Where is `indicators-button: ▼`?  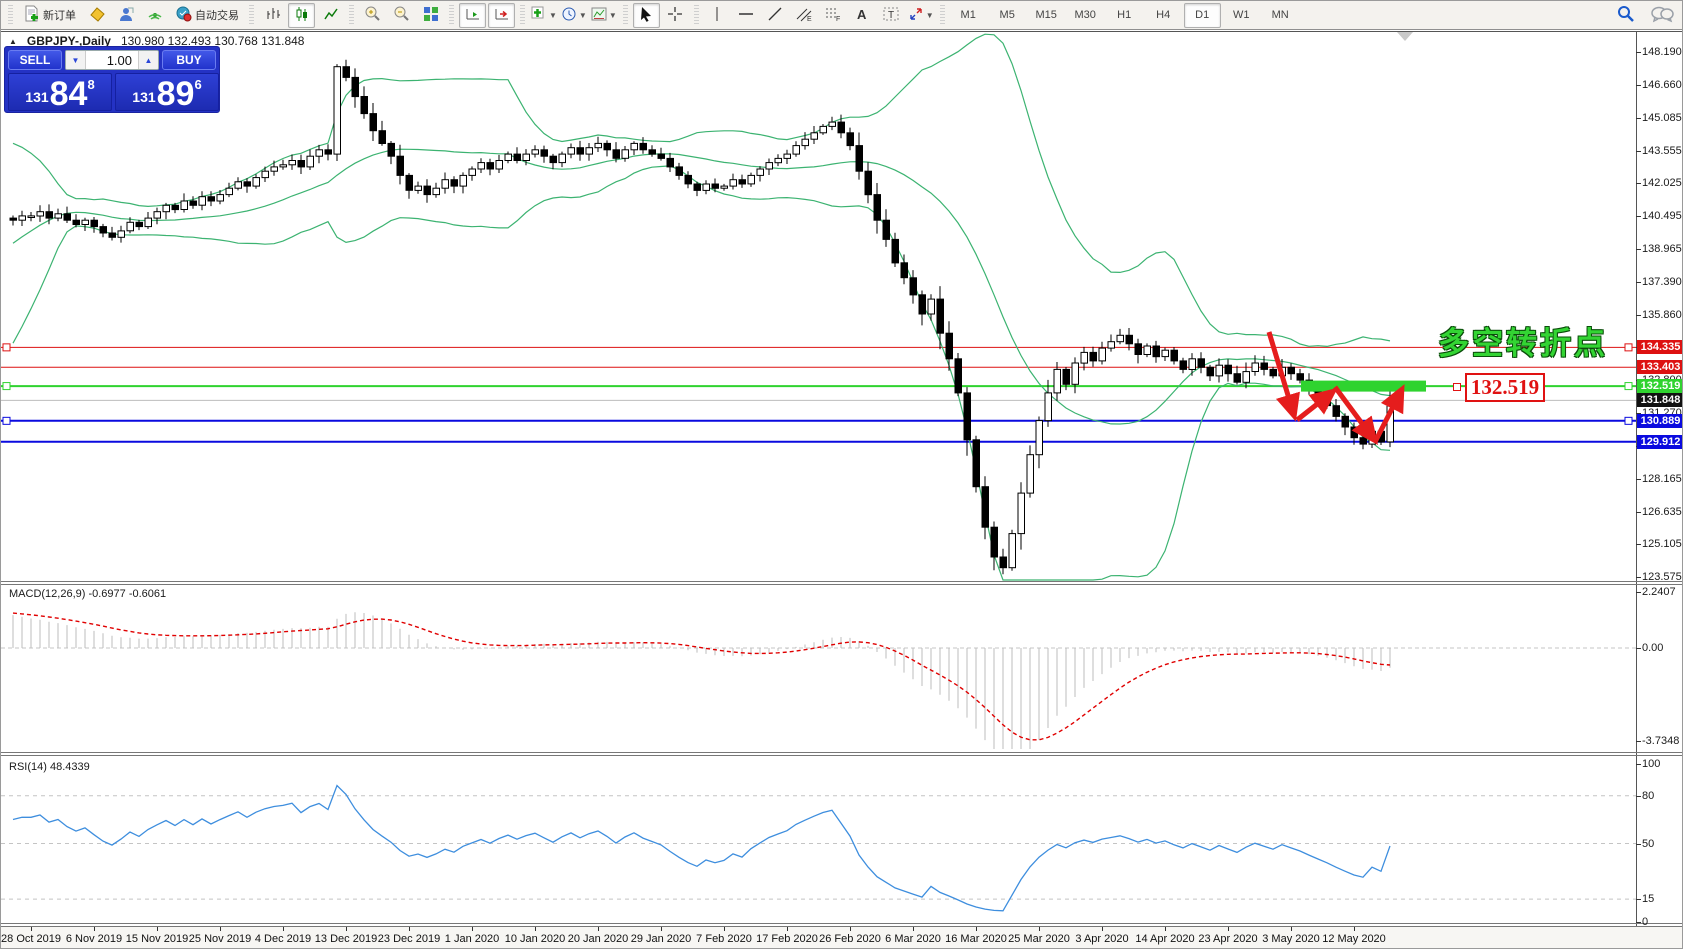 indicators-button: ▼ is located at coordinates (544, 15).